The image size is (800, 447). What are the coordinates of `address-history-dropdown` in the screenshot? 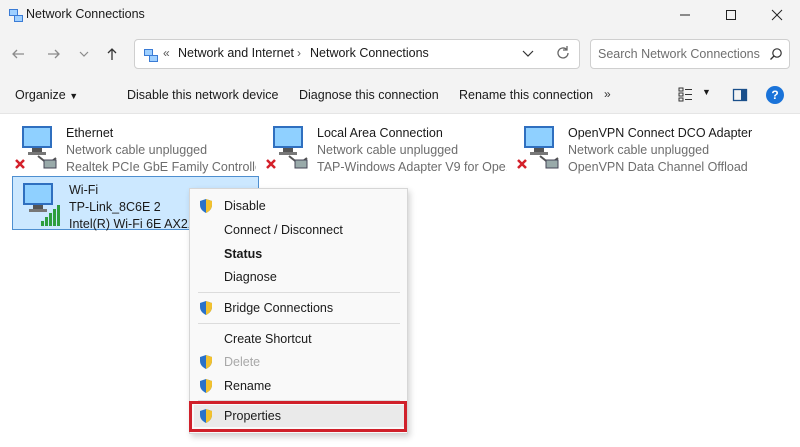 It's located at (528, 54).